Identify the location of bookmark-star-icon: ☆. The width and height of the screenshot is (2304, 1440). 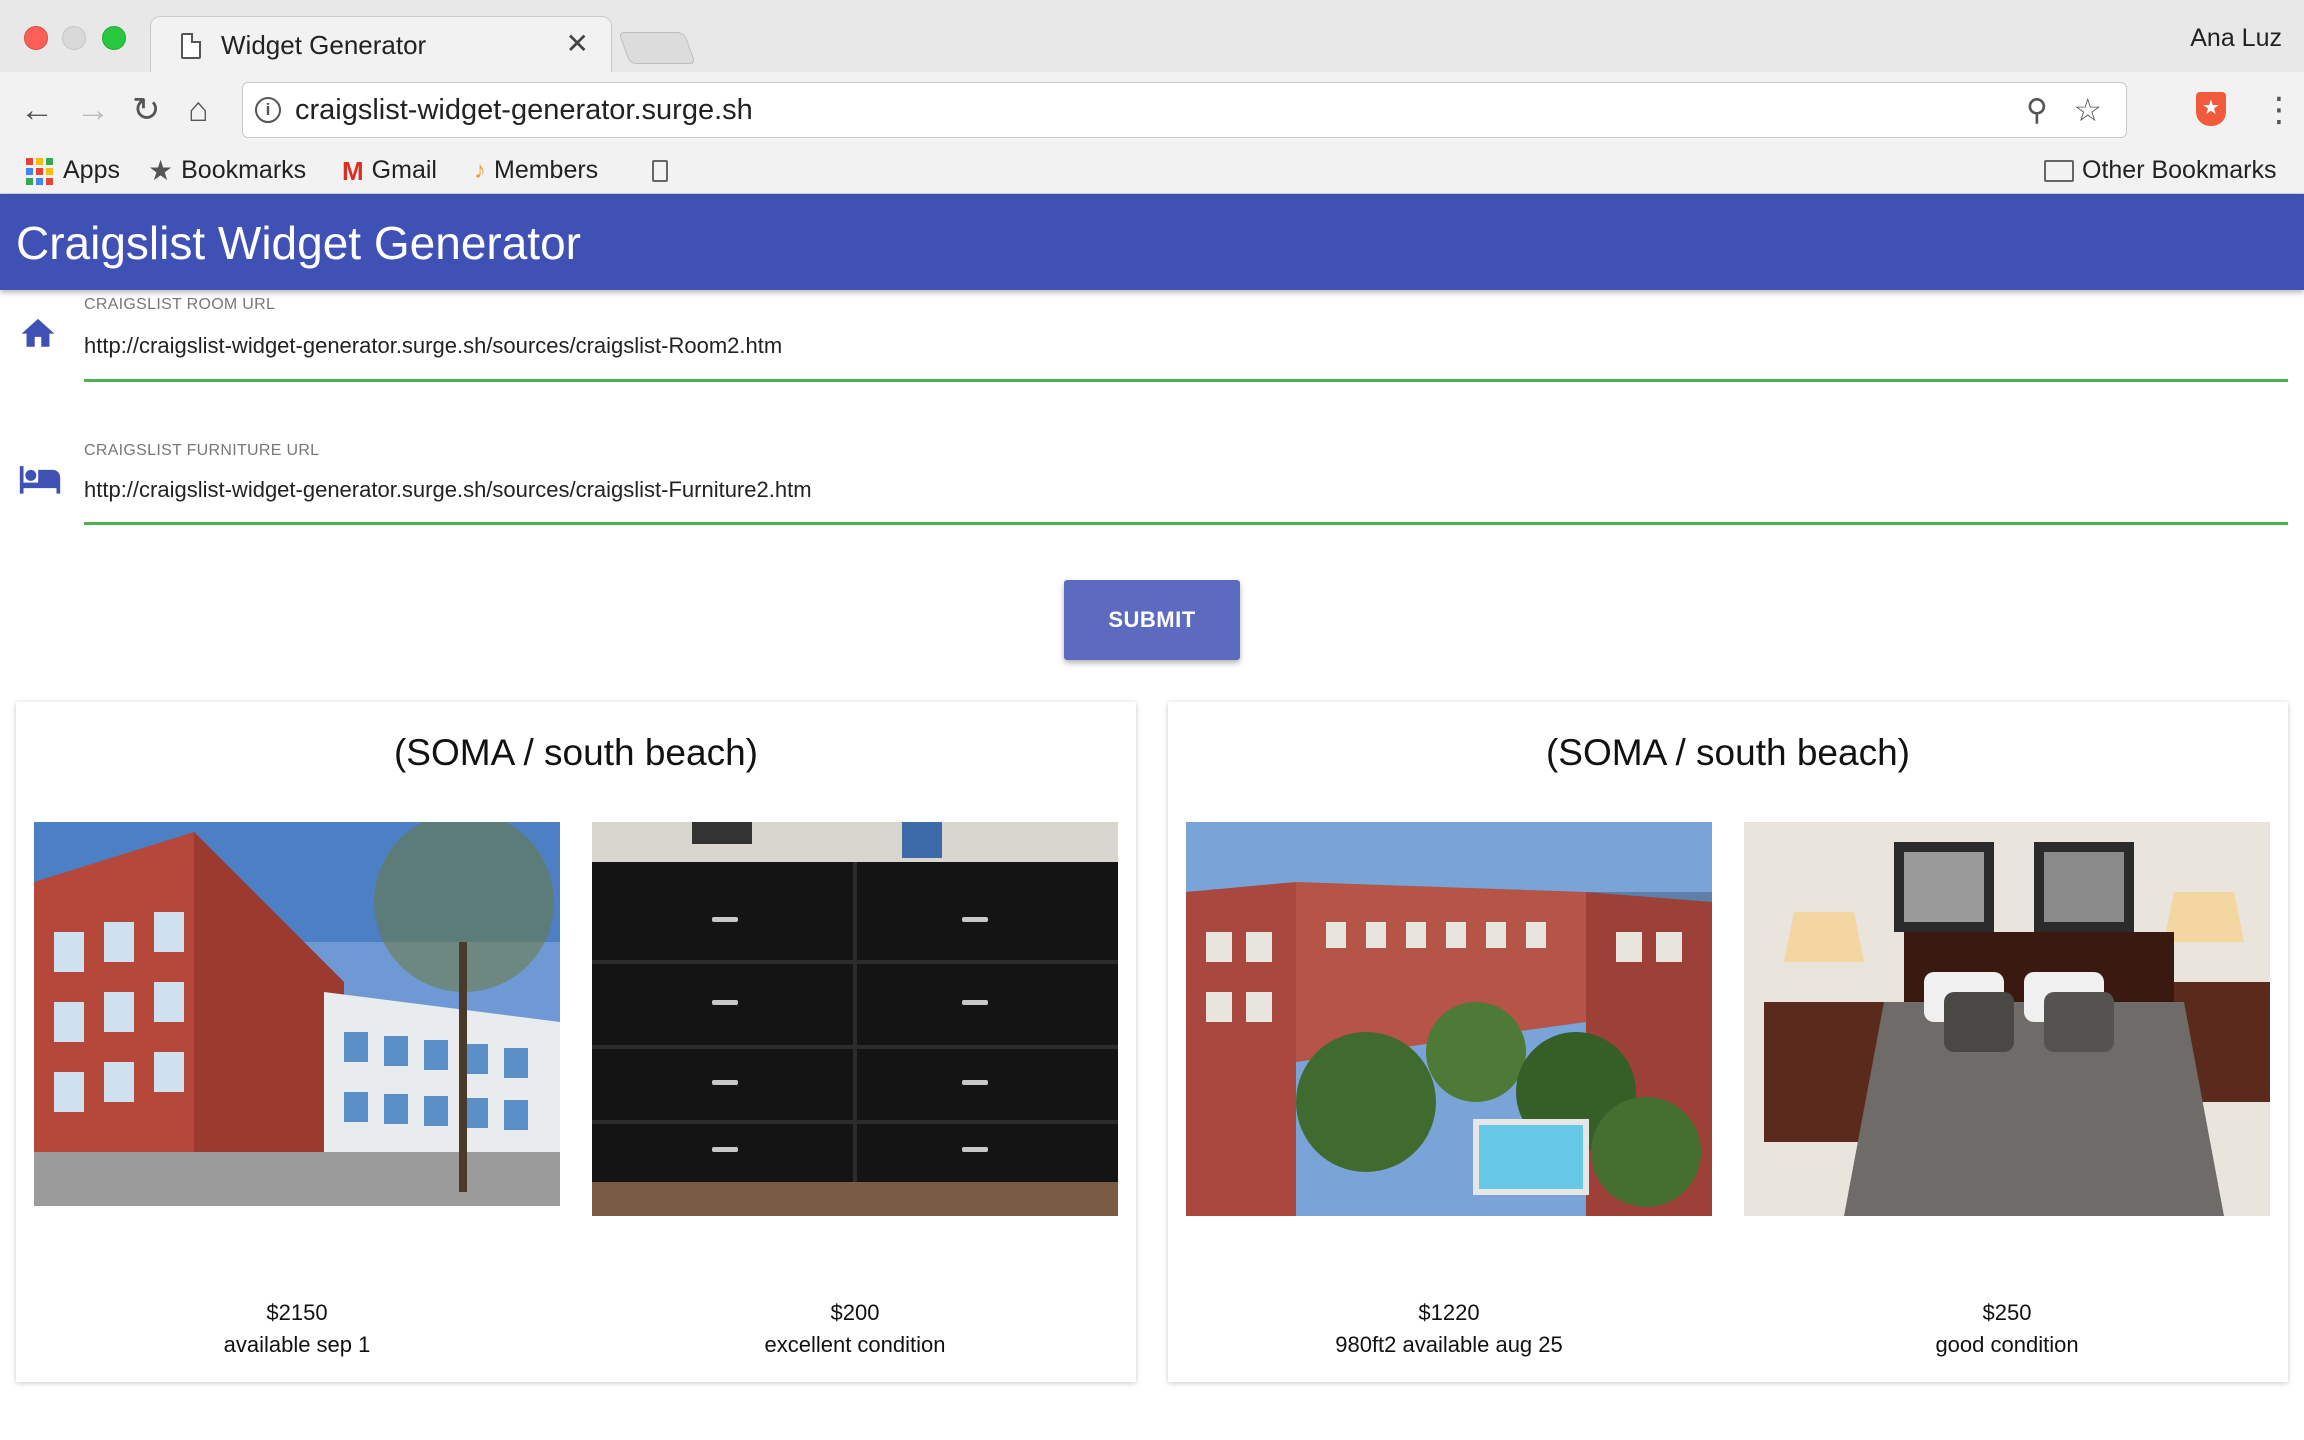
(2087, 110).